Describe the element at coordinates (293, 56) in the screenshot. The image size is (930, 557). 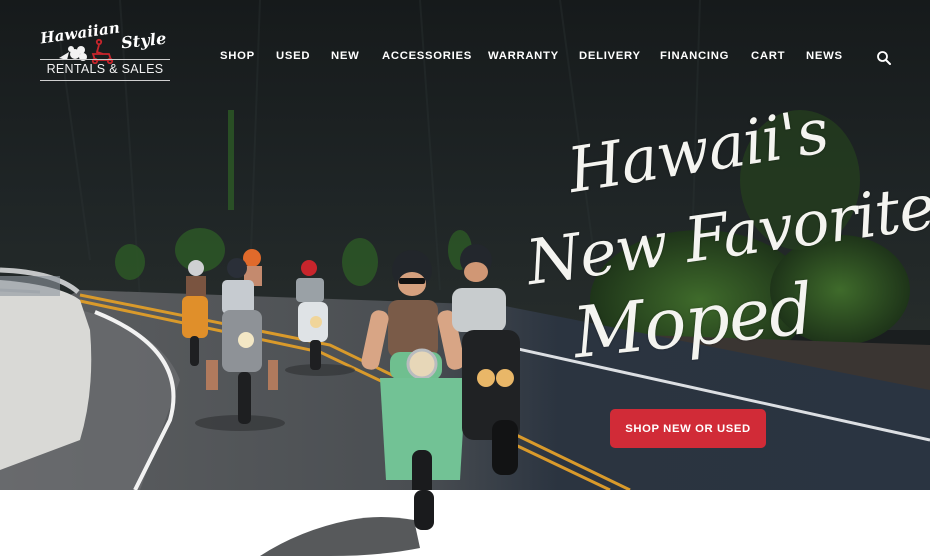
I see `nav-item-used: USED` at that location.